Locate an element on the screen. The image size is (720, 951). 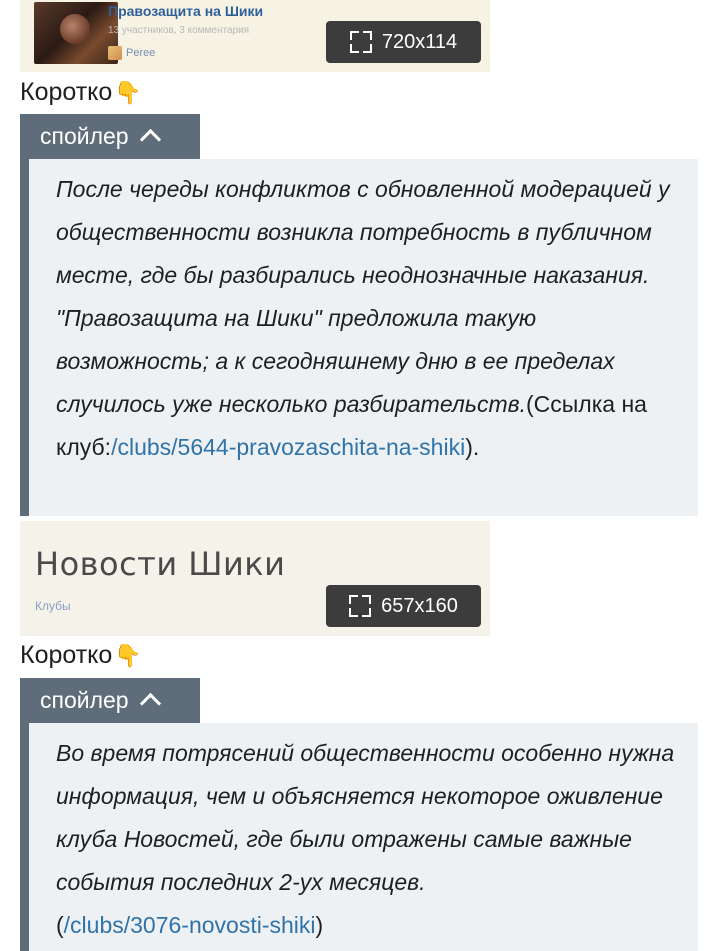
image-size-badge: 720x114 is located at coordinates (403, 42).